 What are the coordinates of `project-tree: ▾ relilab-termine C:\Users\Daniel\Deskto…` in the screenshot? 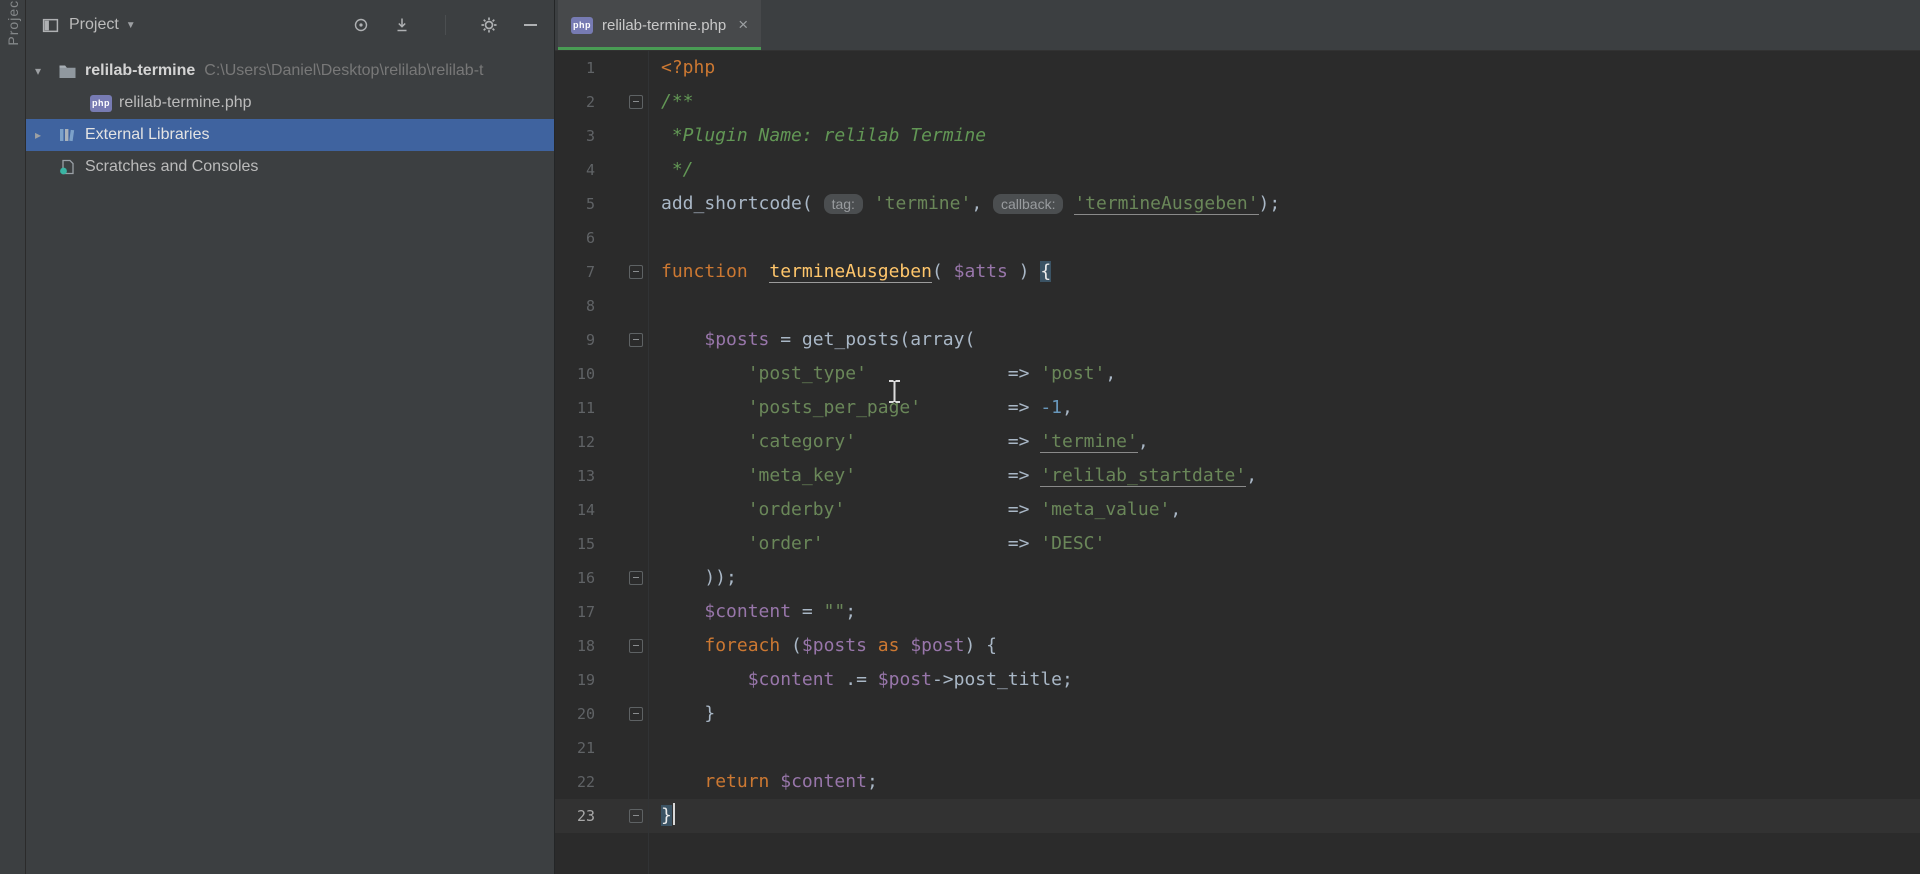 It's located at (290, 116).